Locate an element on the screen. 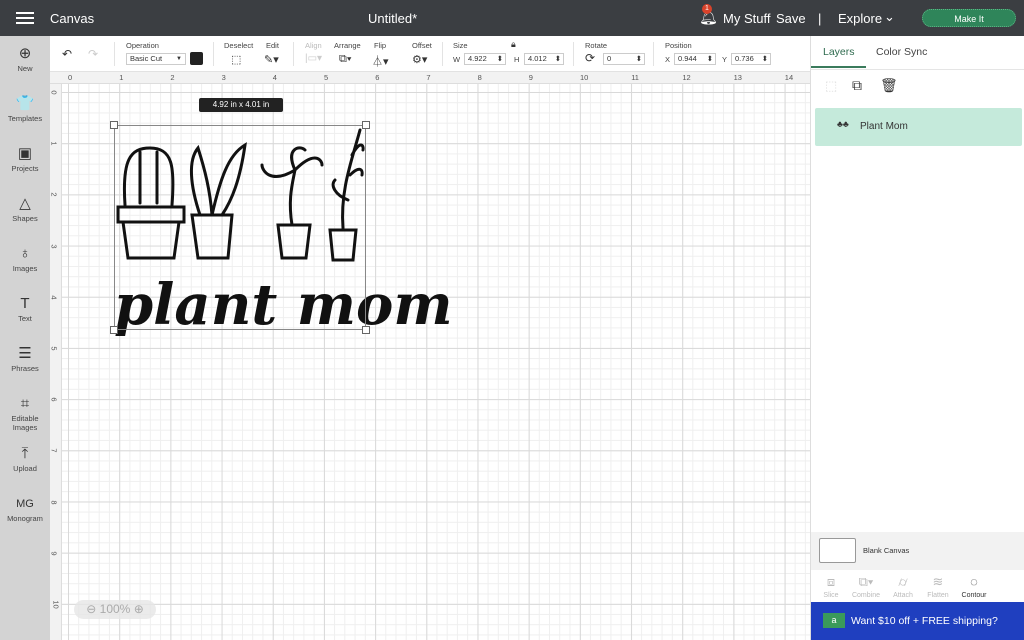 This screenshot has width=1024, height=640. contour-button: ◌ Contour is located at coordinates (974, 586).